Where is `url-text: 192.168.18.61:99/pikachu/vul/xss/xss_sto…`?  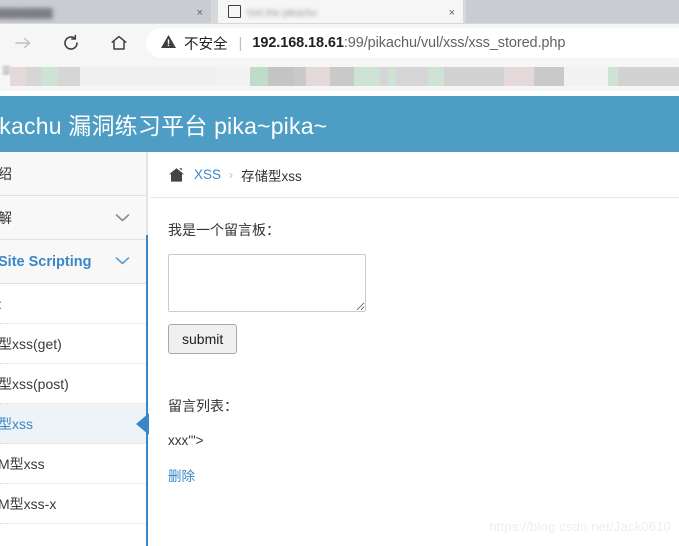
url-text: 192.168.18.61:99/pikachu/vul/xss/xss_sto… is located at coordinates (408, 43).